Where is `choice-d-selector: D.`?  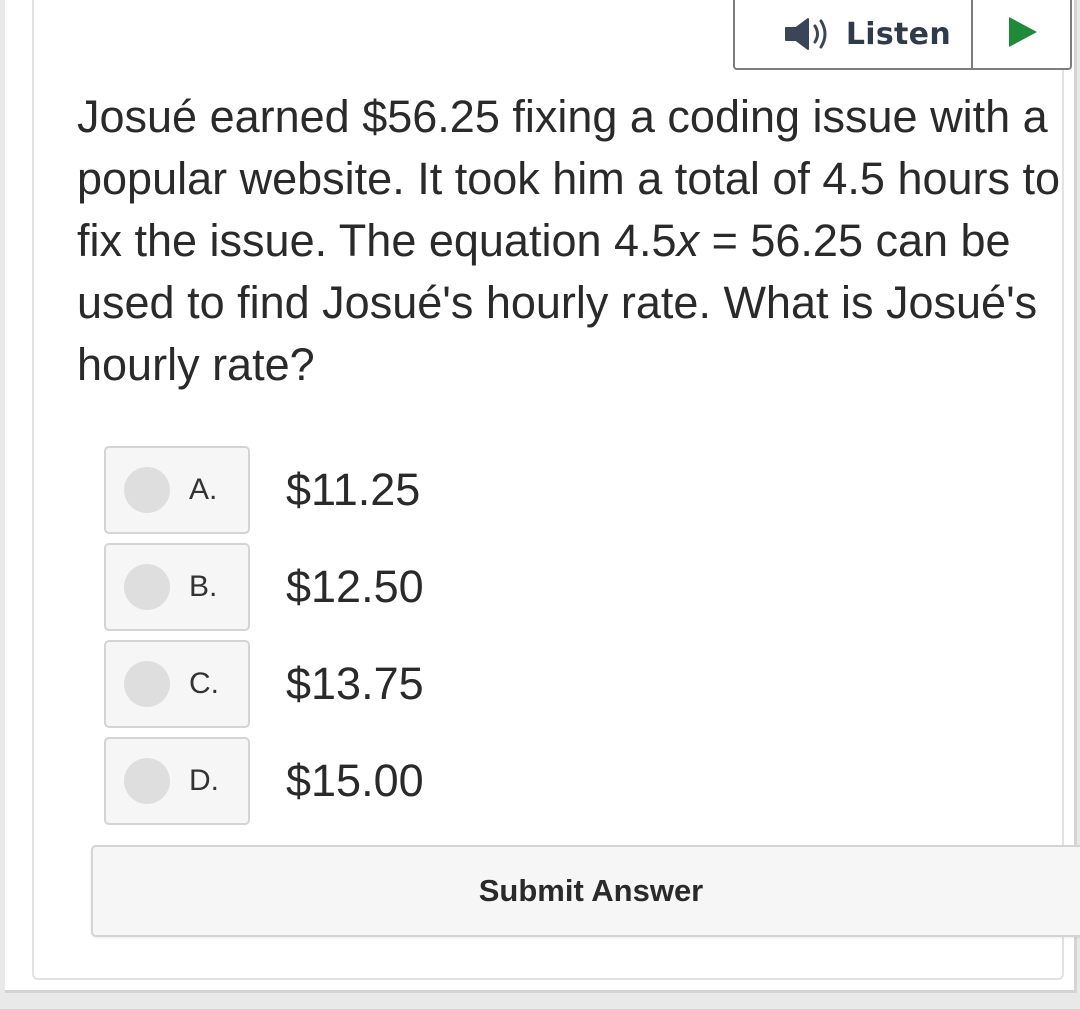
choice-d-selector: D. is located at coordinates (177, 781).